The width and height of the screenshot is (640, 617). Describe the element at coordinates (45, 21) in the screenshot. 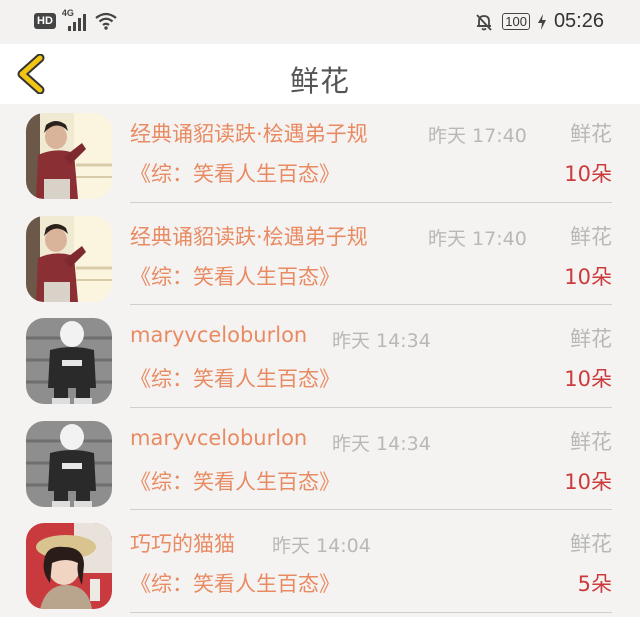

I see `hd-badge: HD` at that location.